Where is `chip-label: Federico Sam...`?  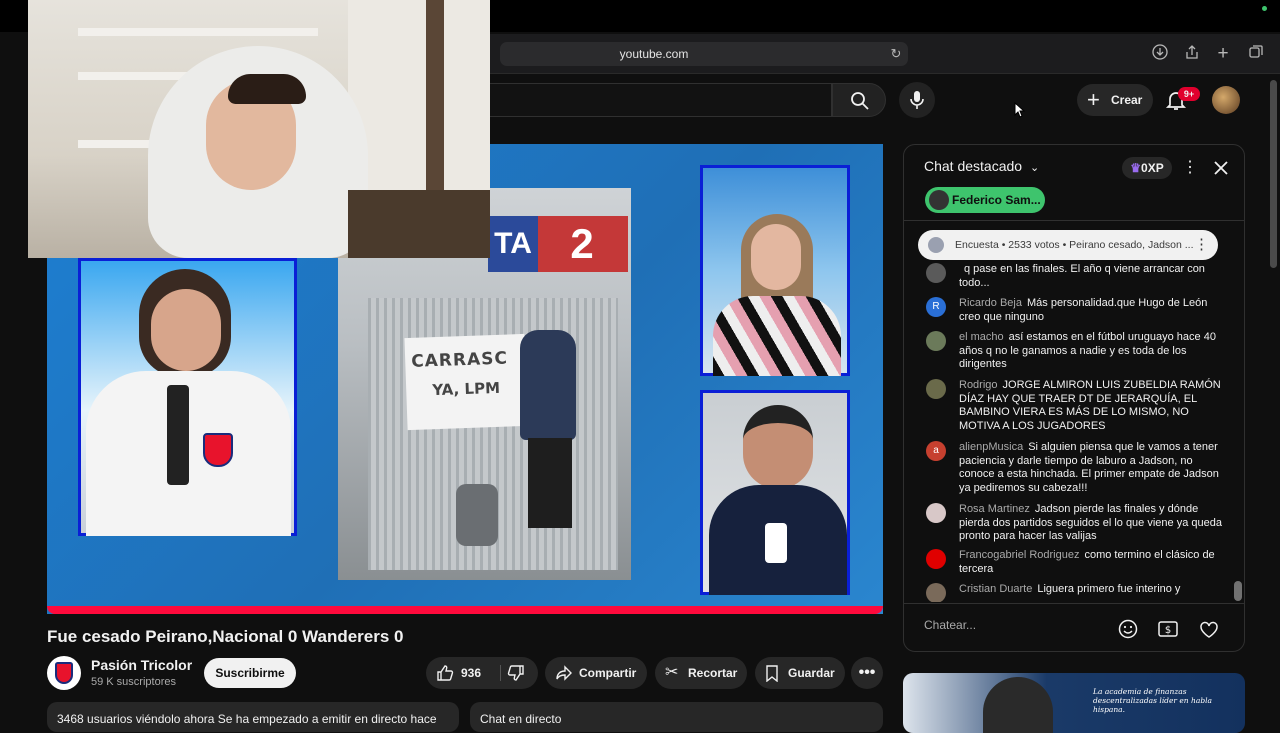
chip-label: Federico Sam... is located at coordinates (996, 200).